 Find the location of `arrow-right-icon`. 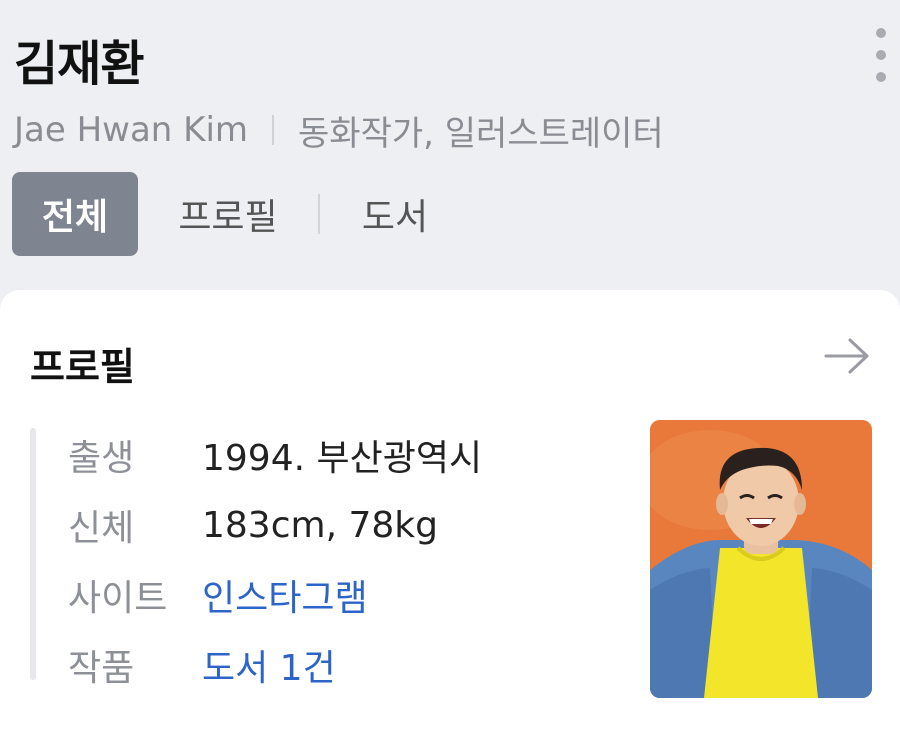

arrow-right-icon is located at coordinates (847, 356).